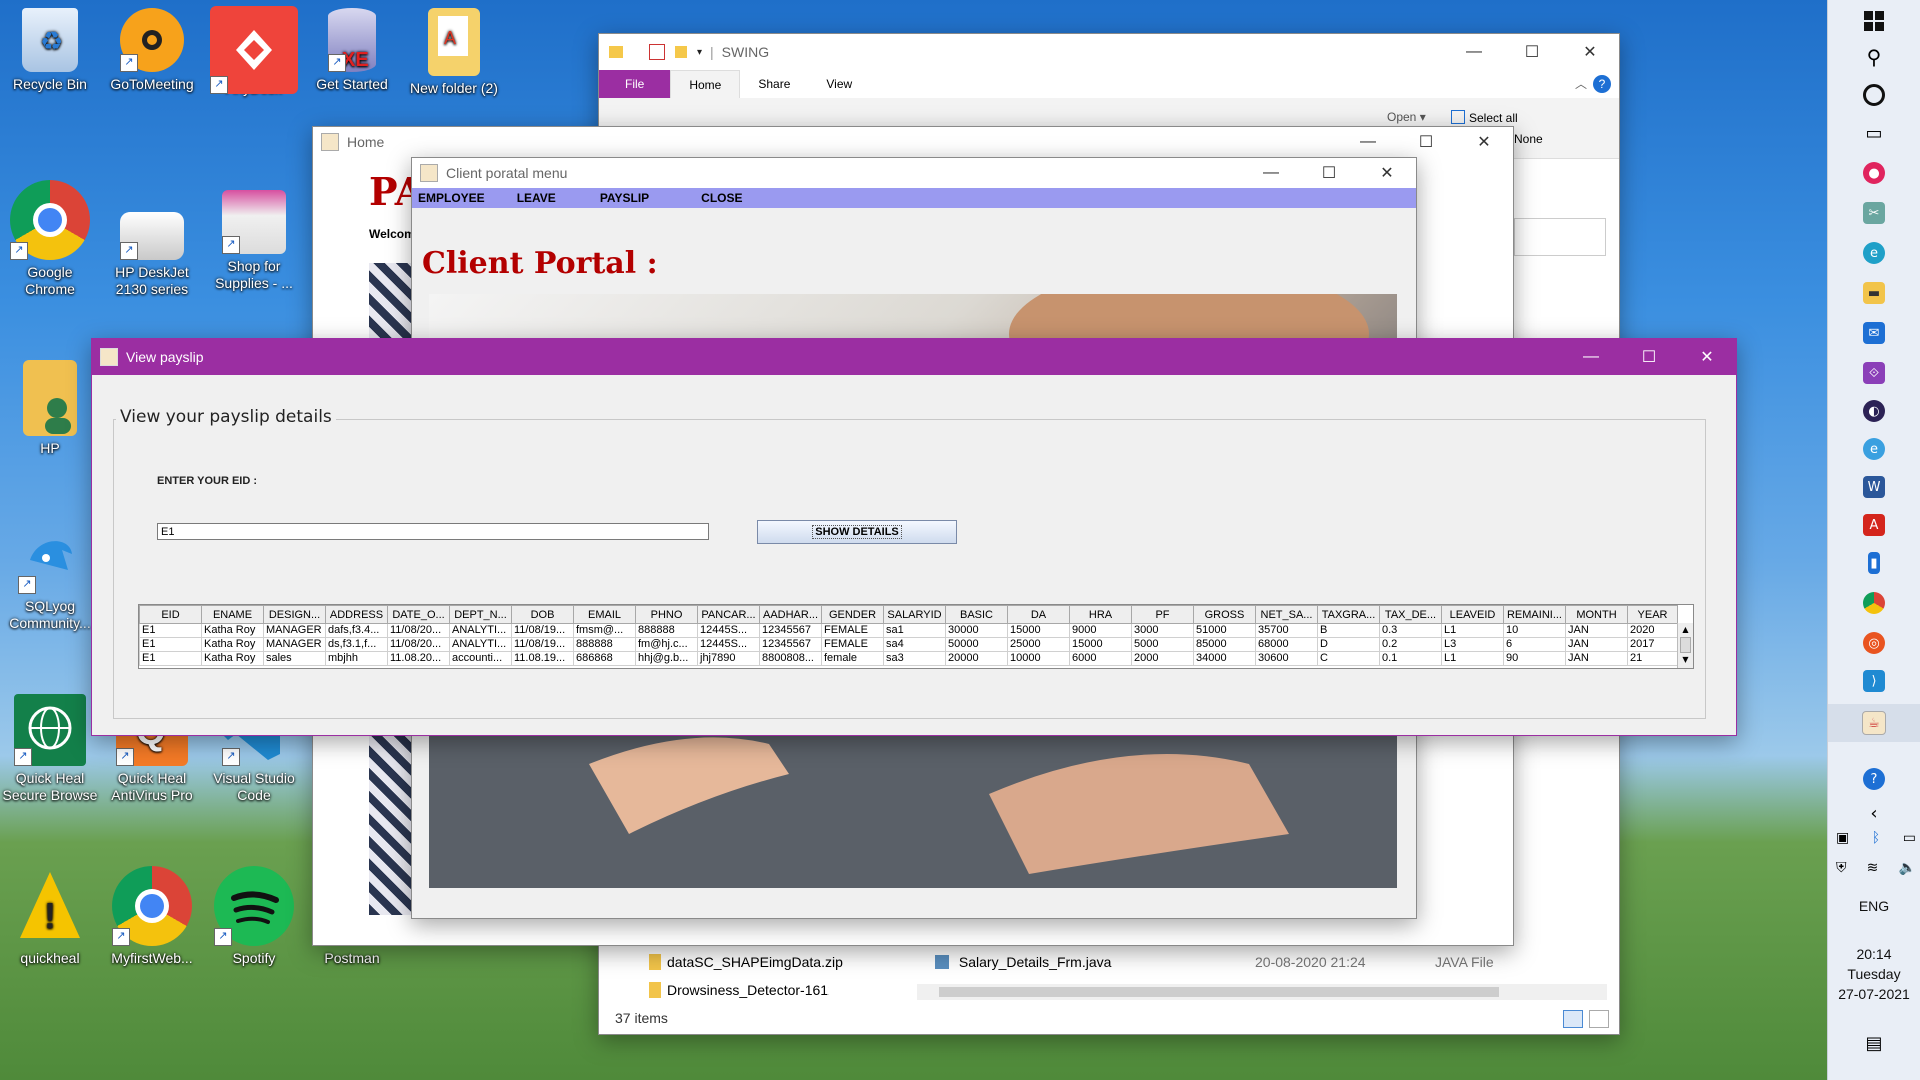  What do you see at coordinates (1348, 630) in the screenshot?
I see `table-cell: B` at bounding box center [1348, 630].